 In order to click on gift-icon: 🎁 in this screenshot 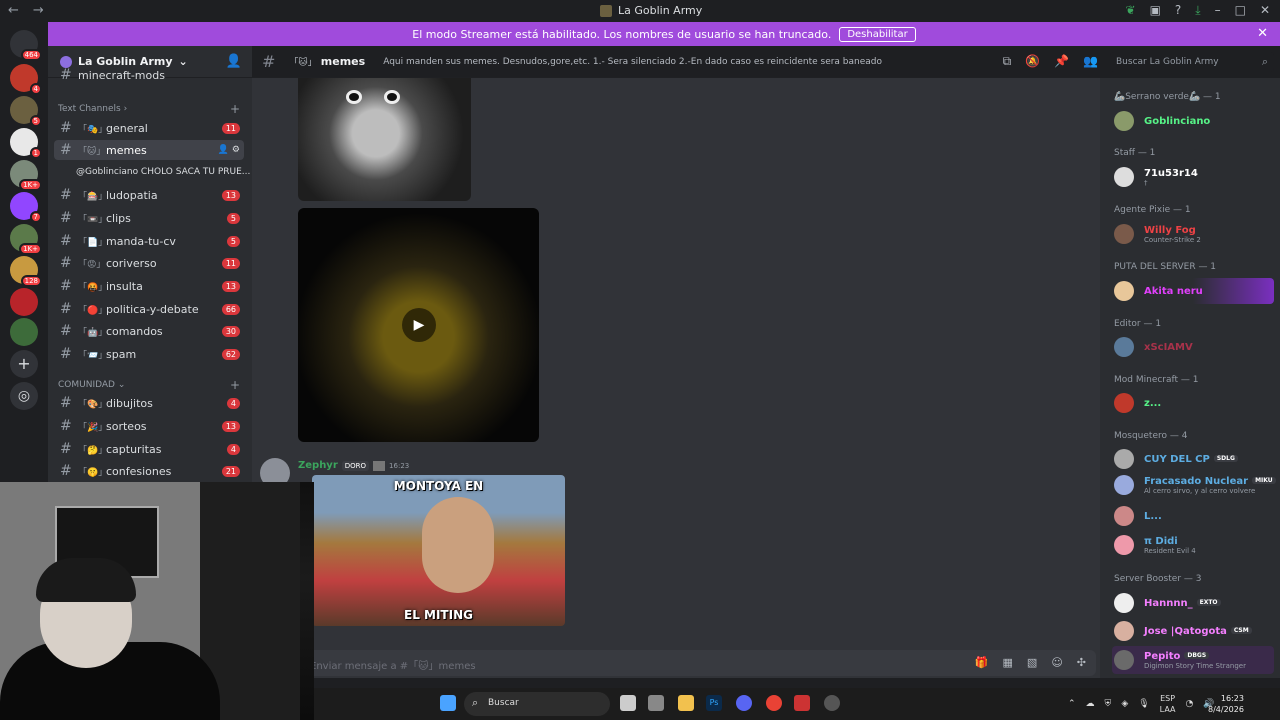, I will do `click(982, 662)`.